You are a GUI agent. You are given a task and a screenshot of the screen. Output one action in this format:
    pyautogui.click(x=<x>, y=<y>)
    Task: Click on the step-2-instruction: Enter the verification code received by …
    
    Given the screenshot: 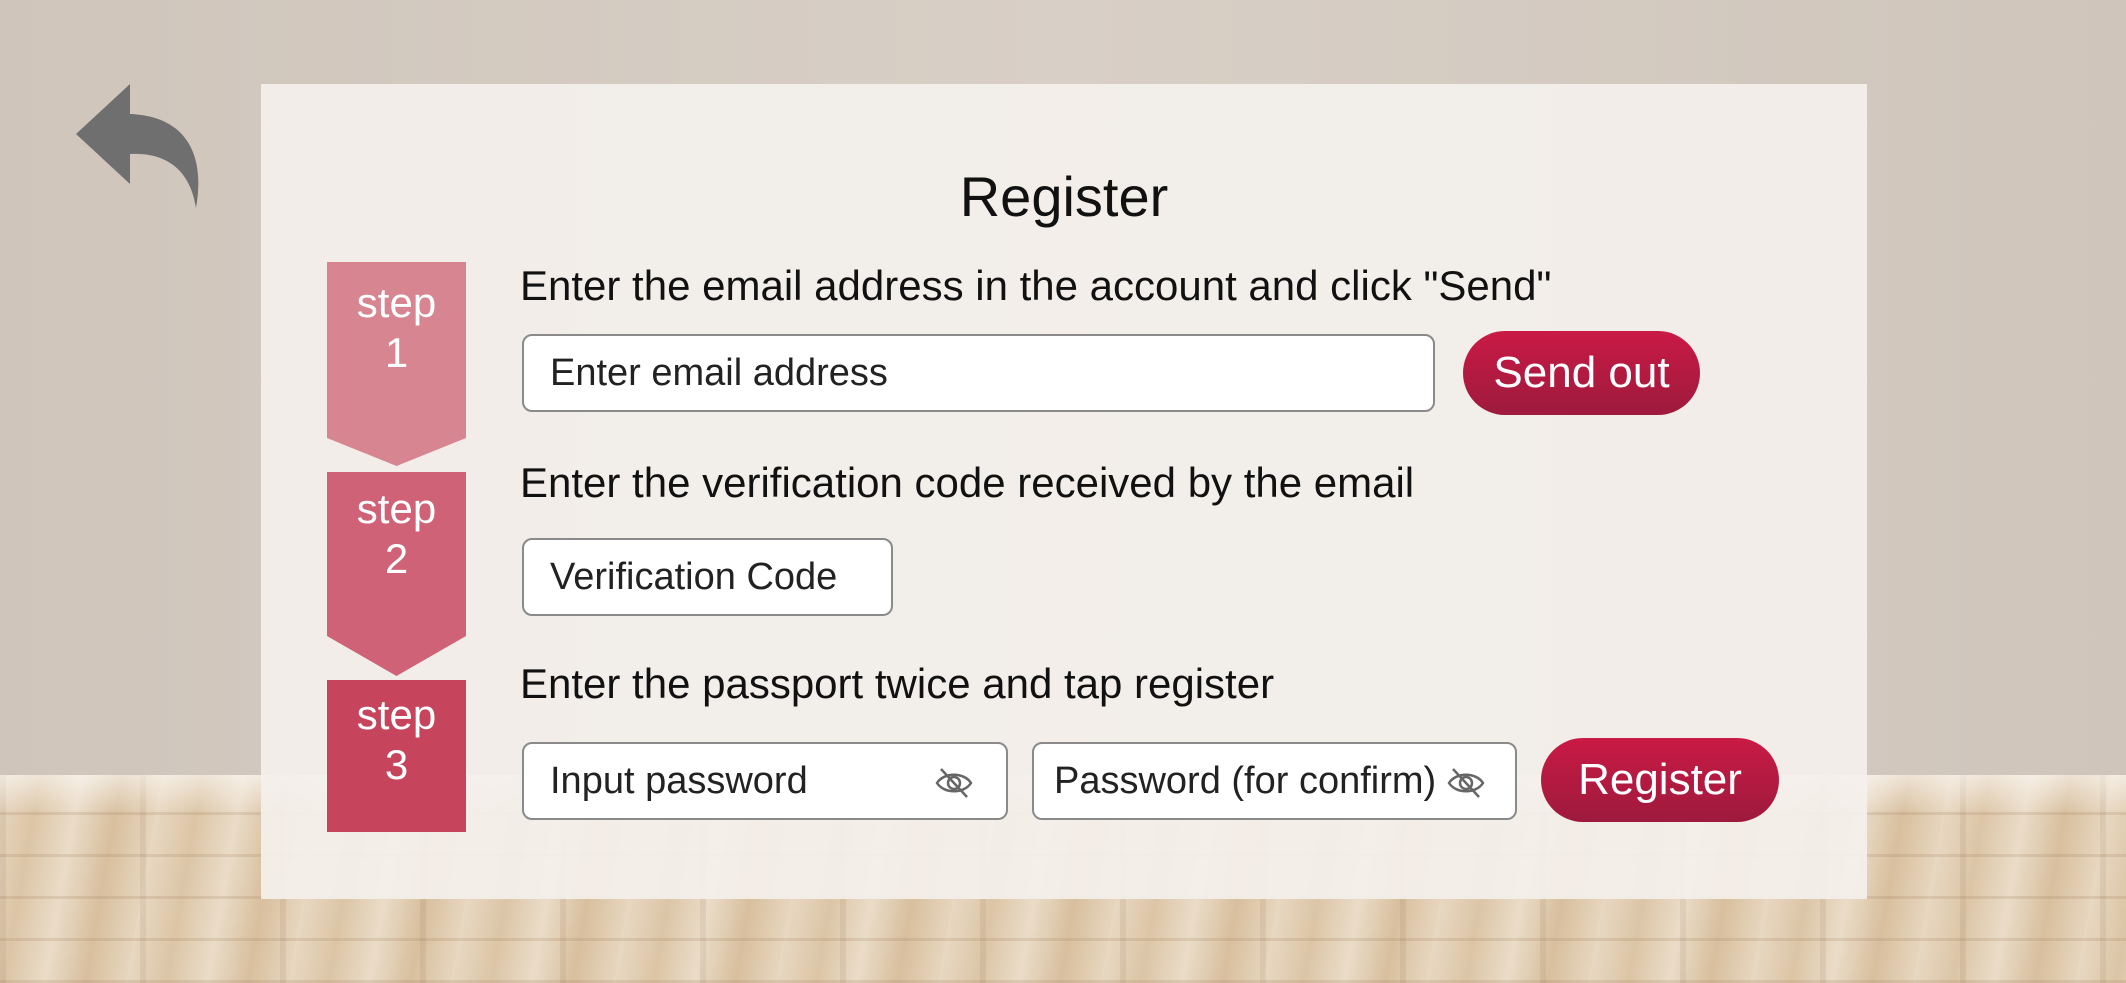 What is the action you would take?
    pyautogui.click(x=967, y=482)
    